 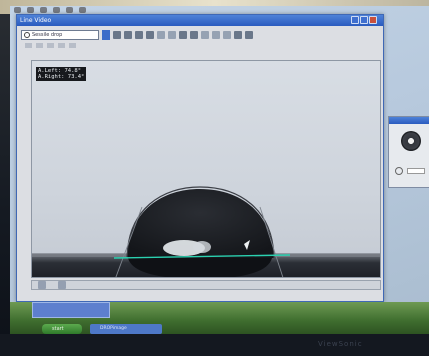 I want to click on refresh-icon, so click(x=161, y=35).